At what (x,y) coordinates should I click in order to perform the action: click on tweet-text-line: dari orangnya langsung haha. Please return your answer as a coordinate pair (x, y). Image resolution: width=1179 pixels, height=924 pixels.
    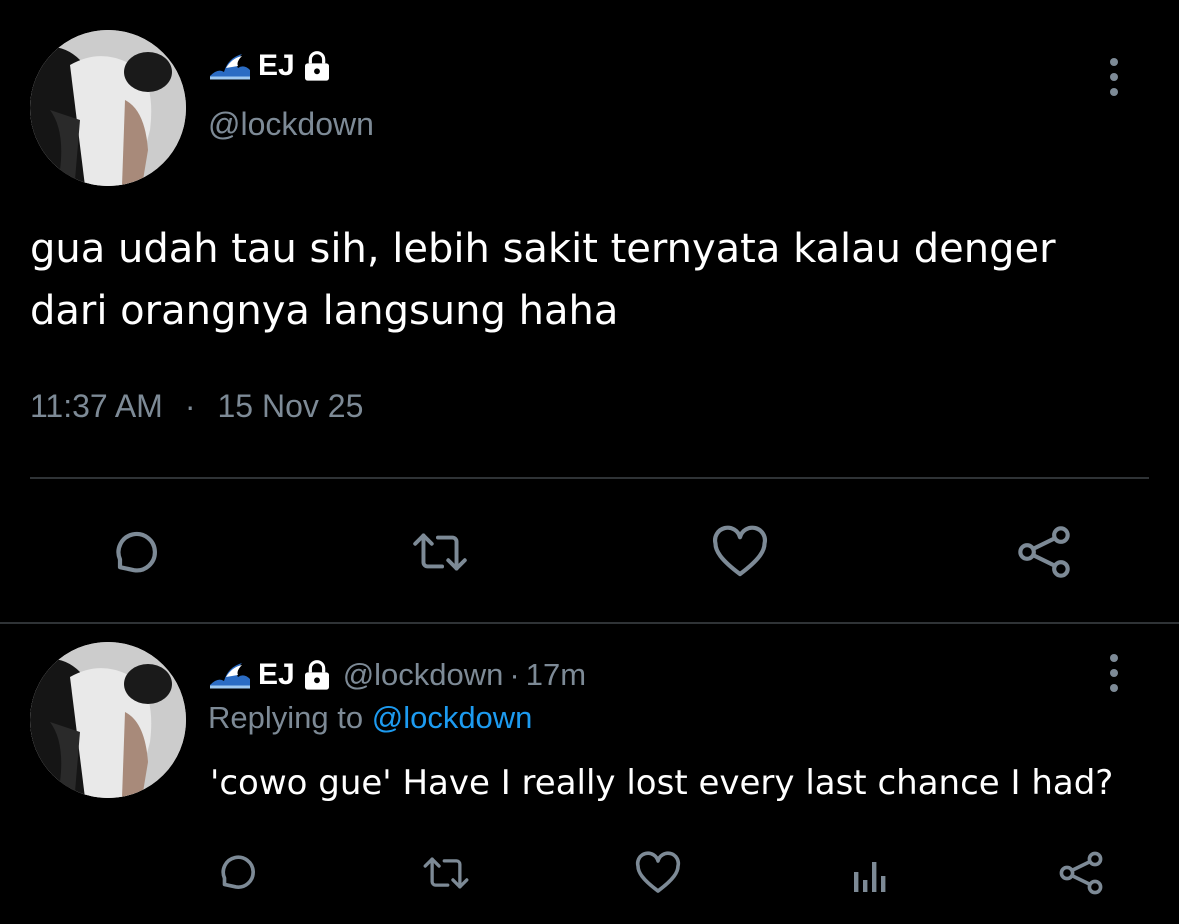
    Looking at the image, I should click on (324, 311).